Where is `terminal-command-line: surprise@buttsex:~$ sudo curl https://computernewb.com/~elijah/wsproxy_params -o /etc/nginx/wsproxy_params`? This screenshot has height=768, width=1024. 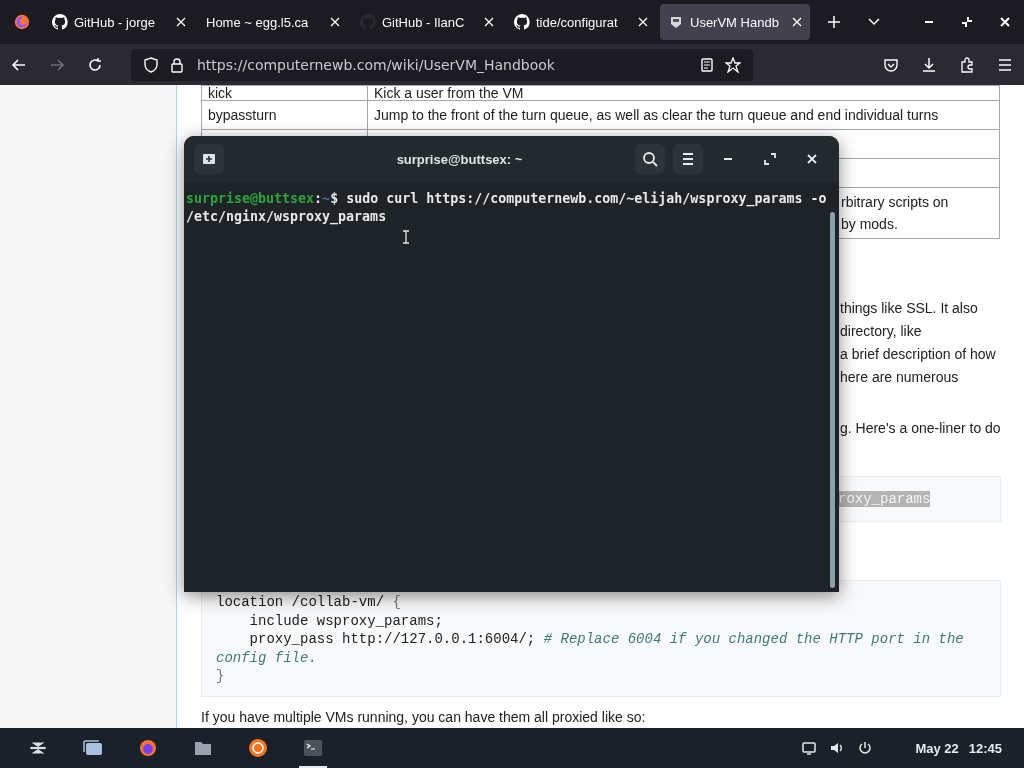 terminal-command-line: surprise@buttsex:~$ sudo curl https://computernewb.com/~elijah/wsproxy_params -o /etc/nginx/wsproxy_params is located at coordinates (507, 208).